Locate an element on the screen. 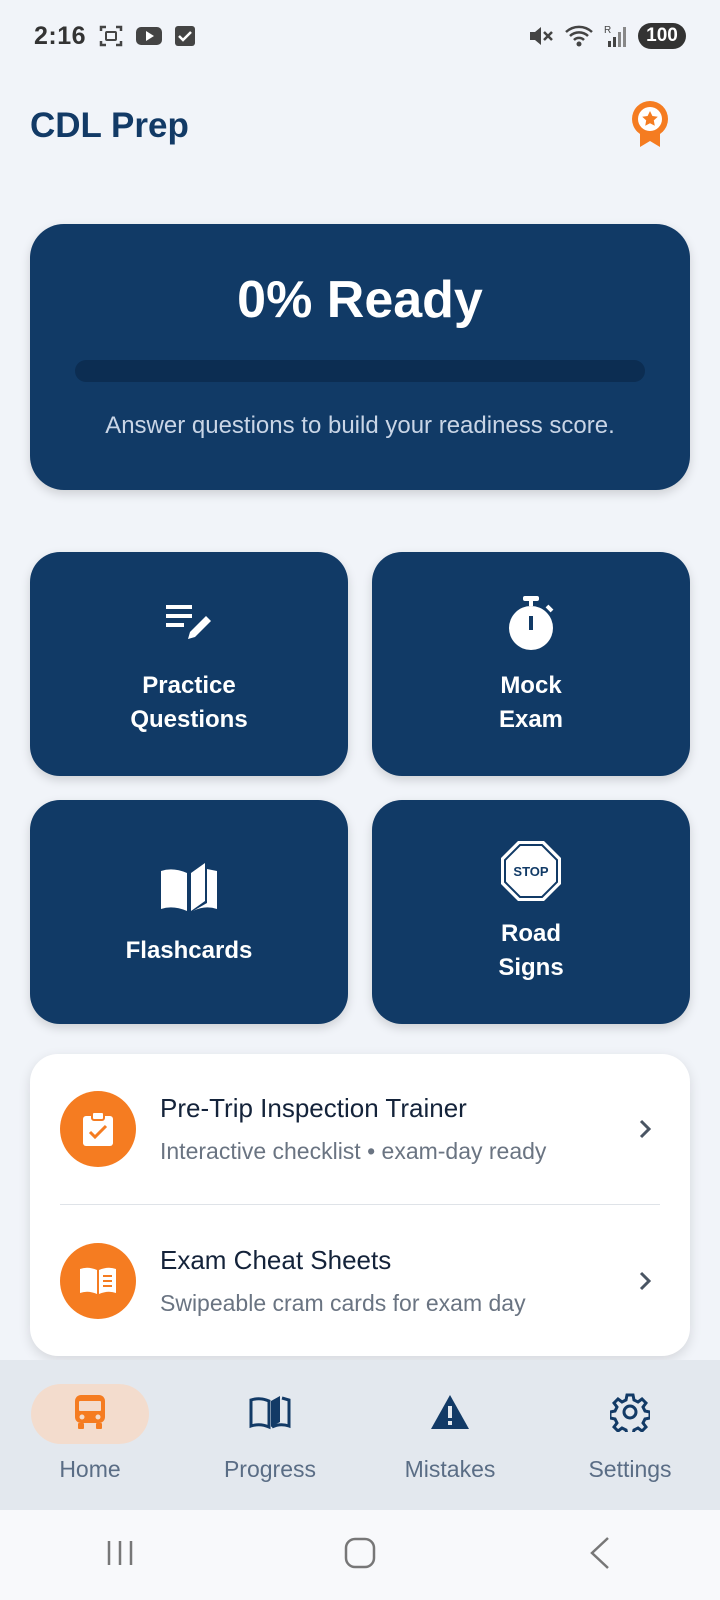  nav-settings: Settings is located at coordinates (630, 1433).